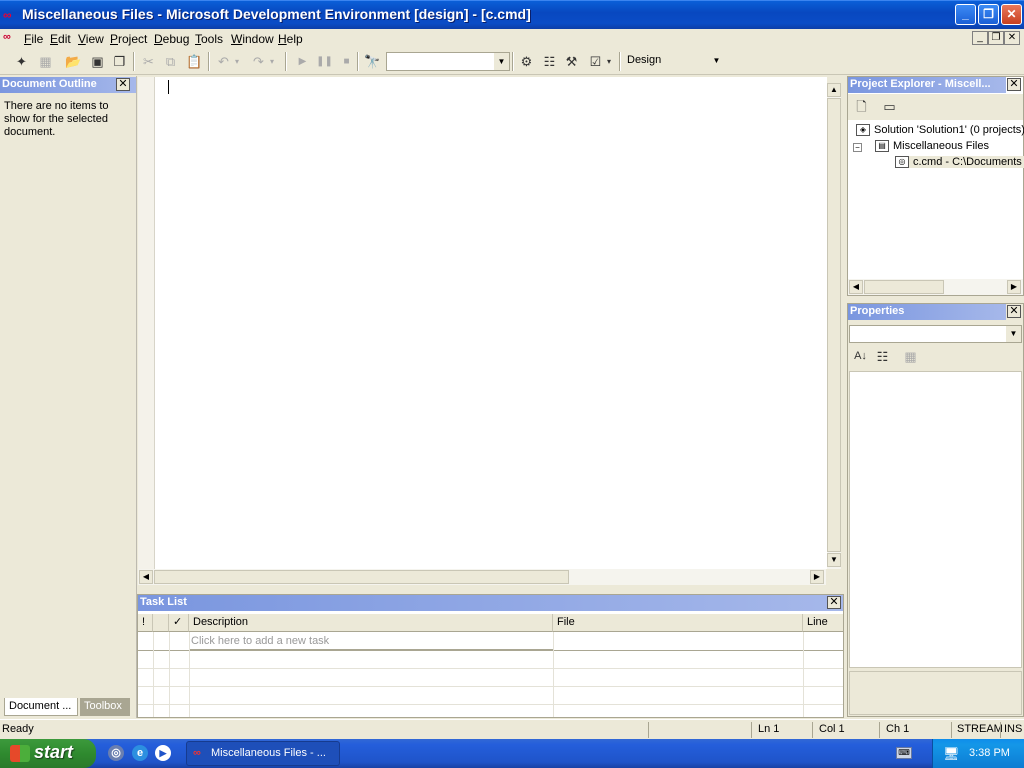  I want to click on stop-icon: ■, so click(346, 61).